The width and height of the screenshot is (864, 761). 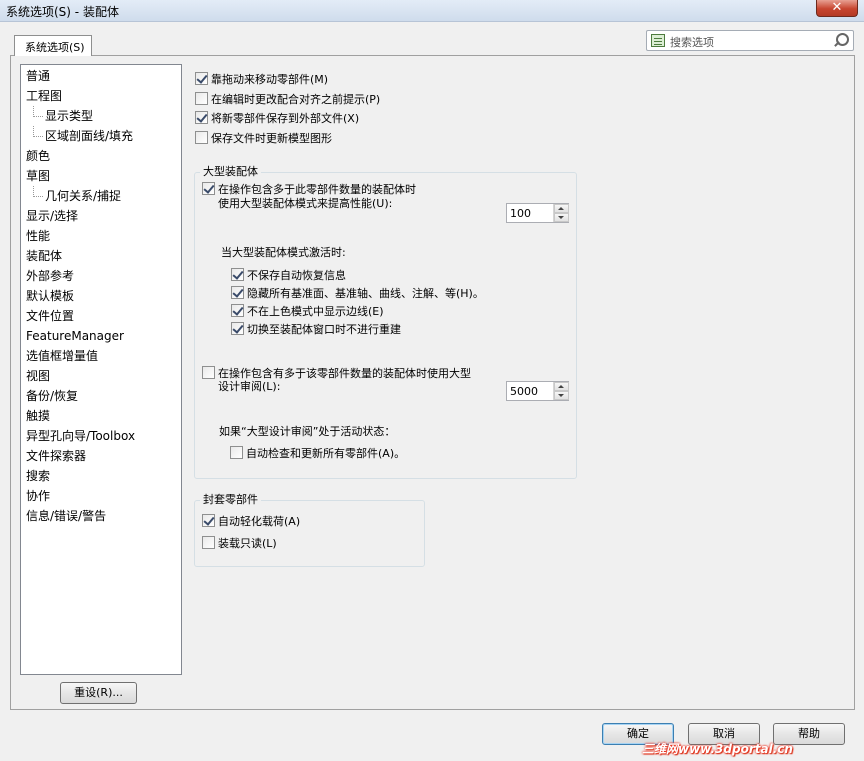 What do you see at coordinates (101, 376) in the screenshot?
I see `tree-item: 视图` at bounding box center [101, 376].